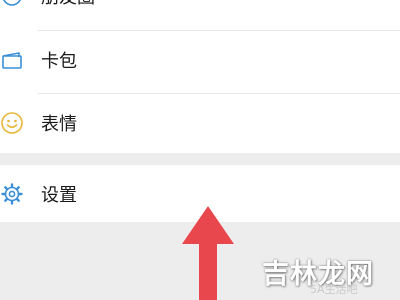  I want to click on watermark-sub: 5A生活吧, so click(334, 289).